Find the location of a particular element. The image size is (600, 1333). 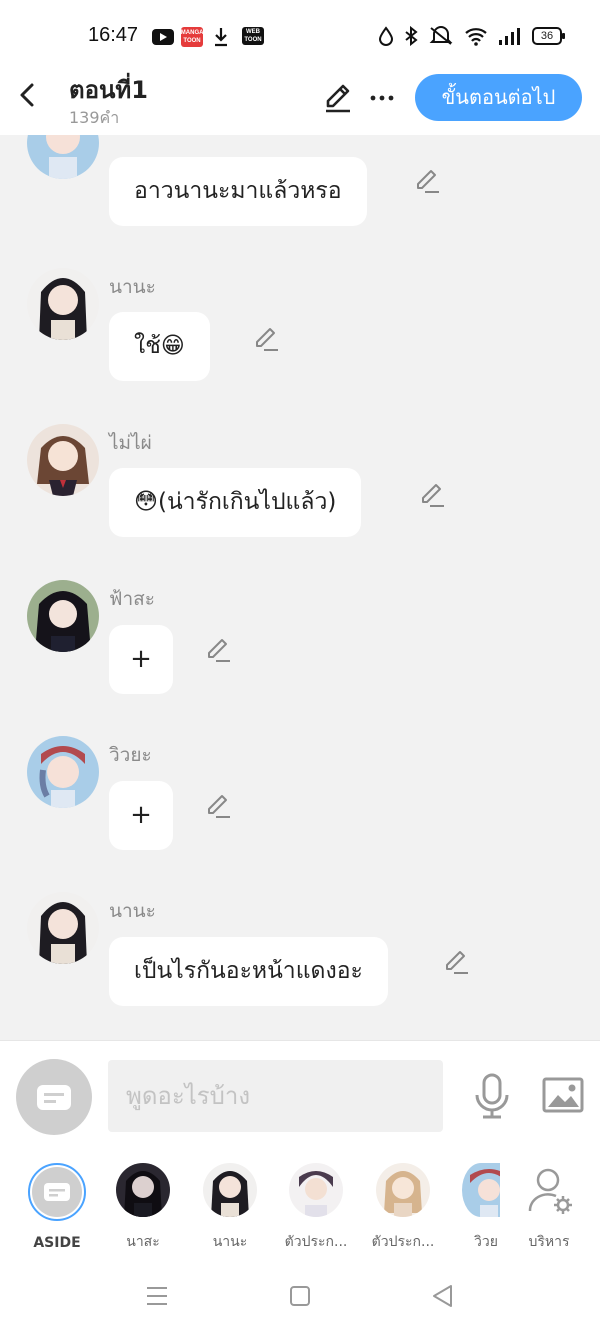

download-icon is located at coordinates (221, 37).